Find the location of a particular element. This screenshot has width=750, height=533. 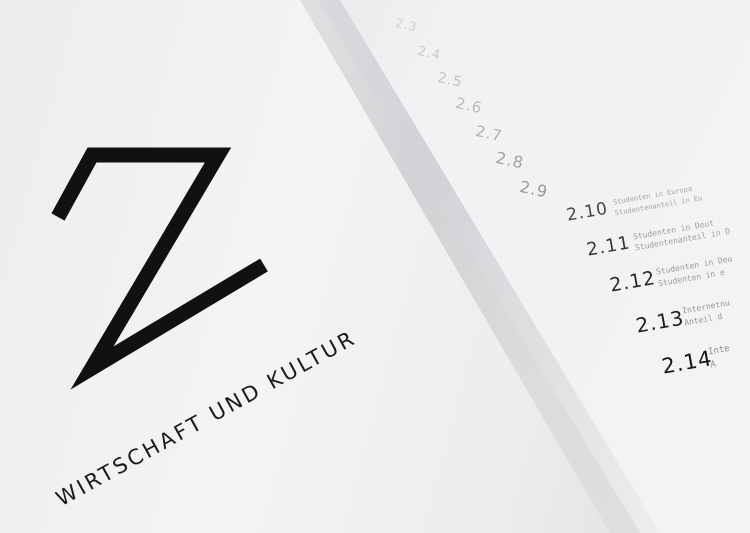

toc-entry: 2.4 is located at coordinates (429, 52).